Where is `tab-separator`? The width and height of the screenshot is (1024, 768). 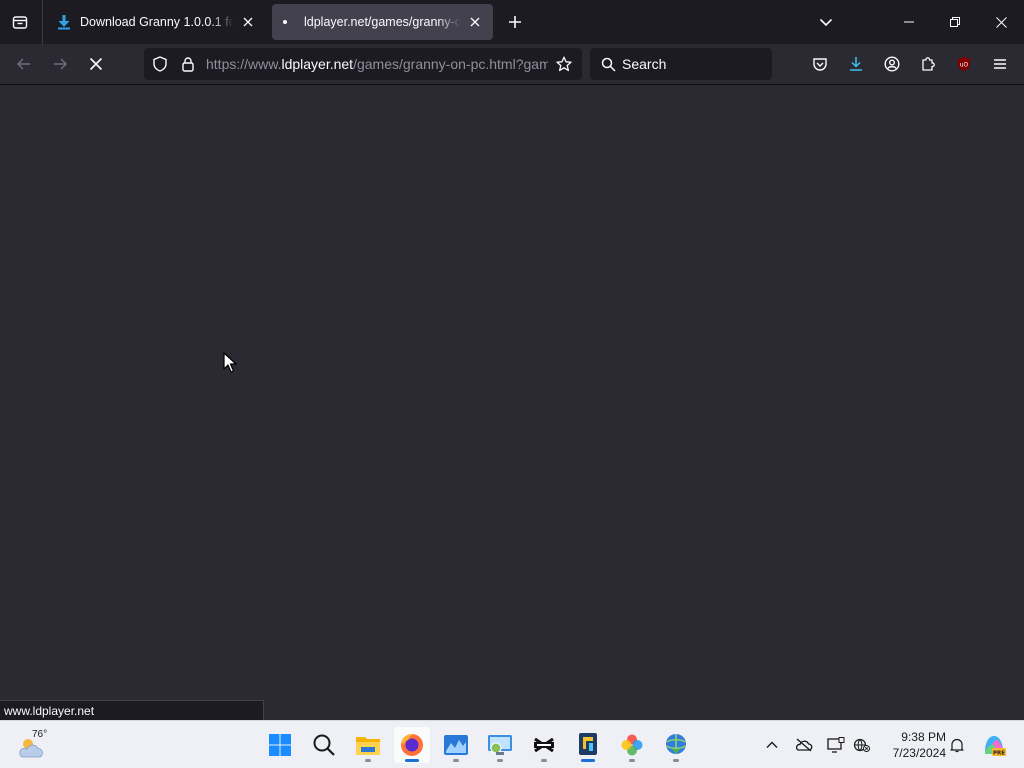
tab-separator is located at coordinates (42, 22).